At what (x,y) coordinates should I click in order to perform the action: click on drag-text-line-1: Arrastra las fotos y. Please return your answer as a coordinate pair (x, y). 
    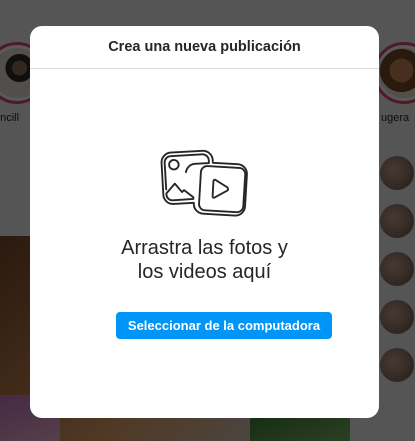
    Looking at the image, I should click on (204, 248).